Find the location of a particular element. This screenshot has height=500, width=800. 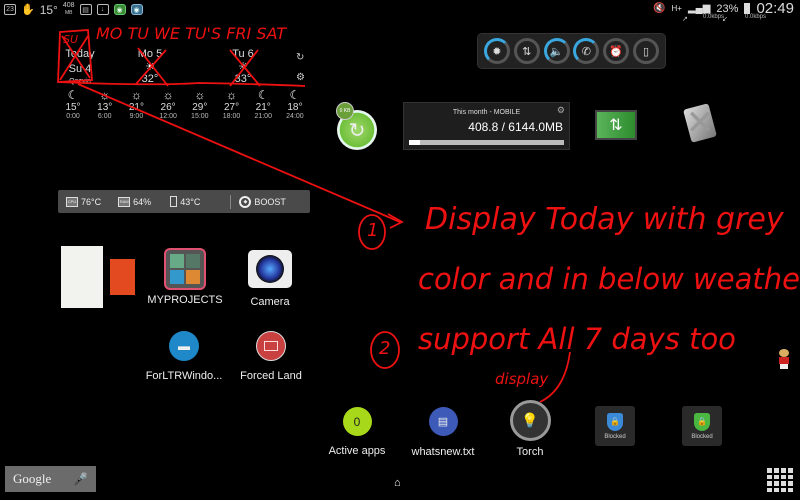

mon-x-mark is located at coordinates (152, 67).